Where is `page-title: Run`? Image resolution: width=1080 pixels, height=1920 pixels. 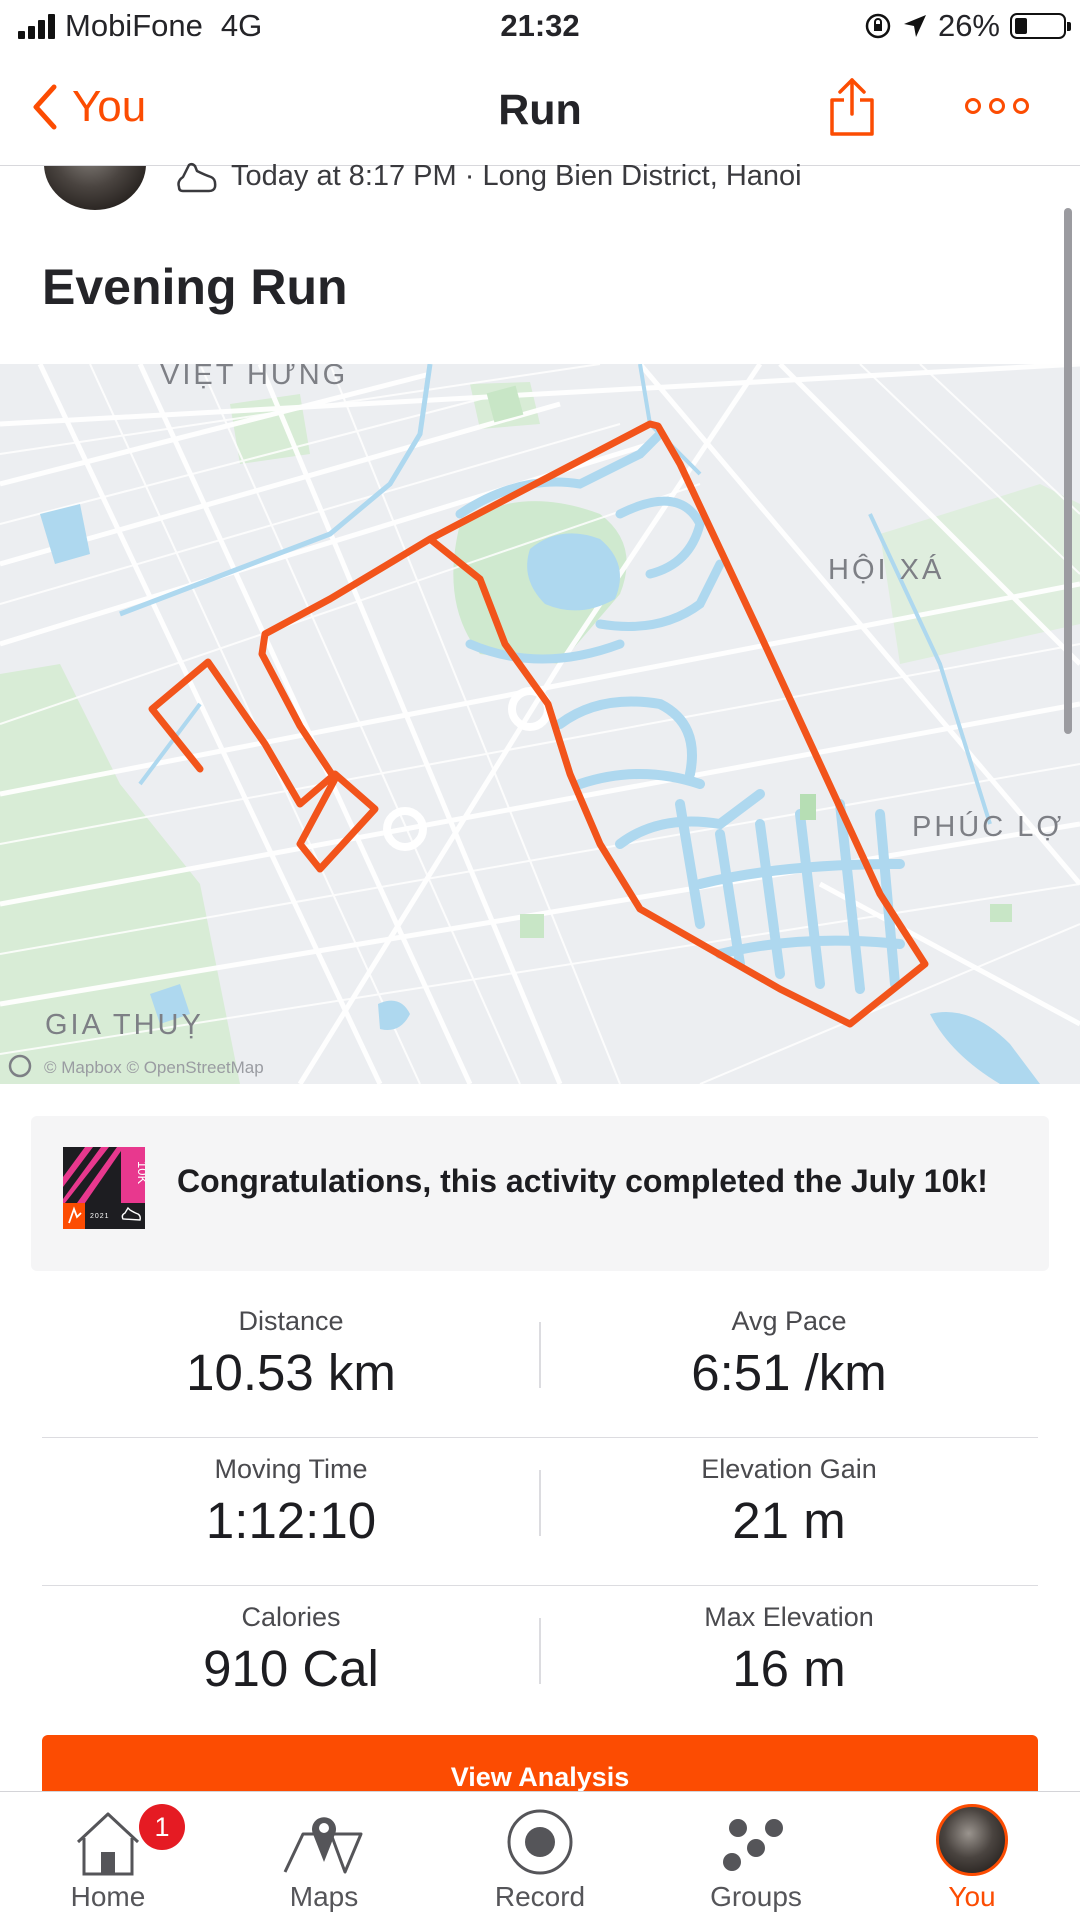 page-title: Run is located at coordinates (540, 110).